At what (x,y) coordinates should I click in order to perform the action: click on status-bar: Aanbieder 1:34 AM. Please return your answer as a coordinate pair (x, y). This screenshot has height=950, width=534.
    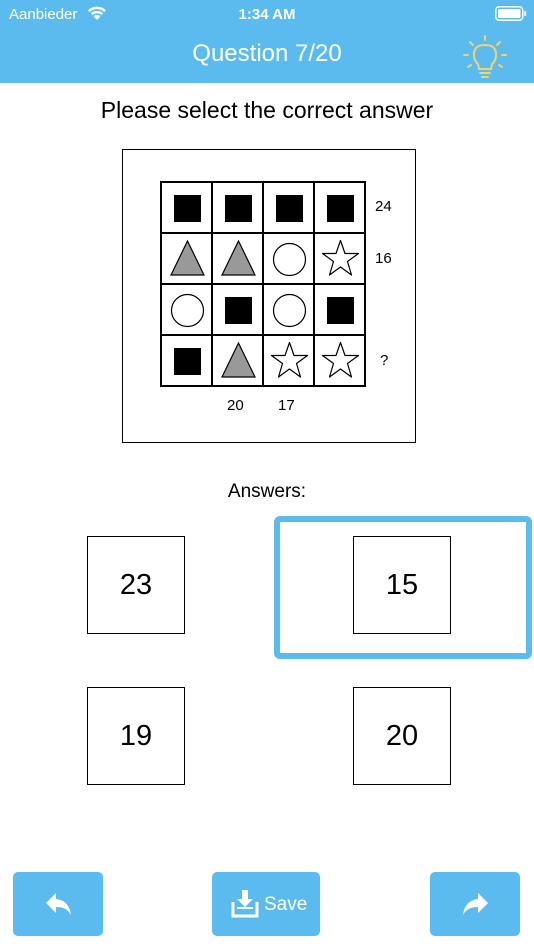
    Looking at the image, I should click on (267, 14).